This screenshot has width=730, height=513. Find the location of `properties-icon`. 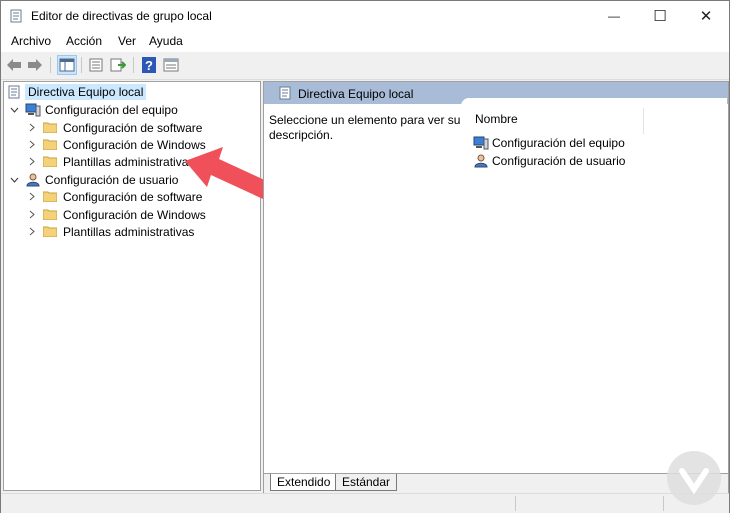

properties-icon is located at coordinates (96, 65).